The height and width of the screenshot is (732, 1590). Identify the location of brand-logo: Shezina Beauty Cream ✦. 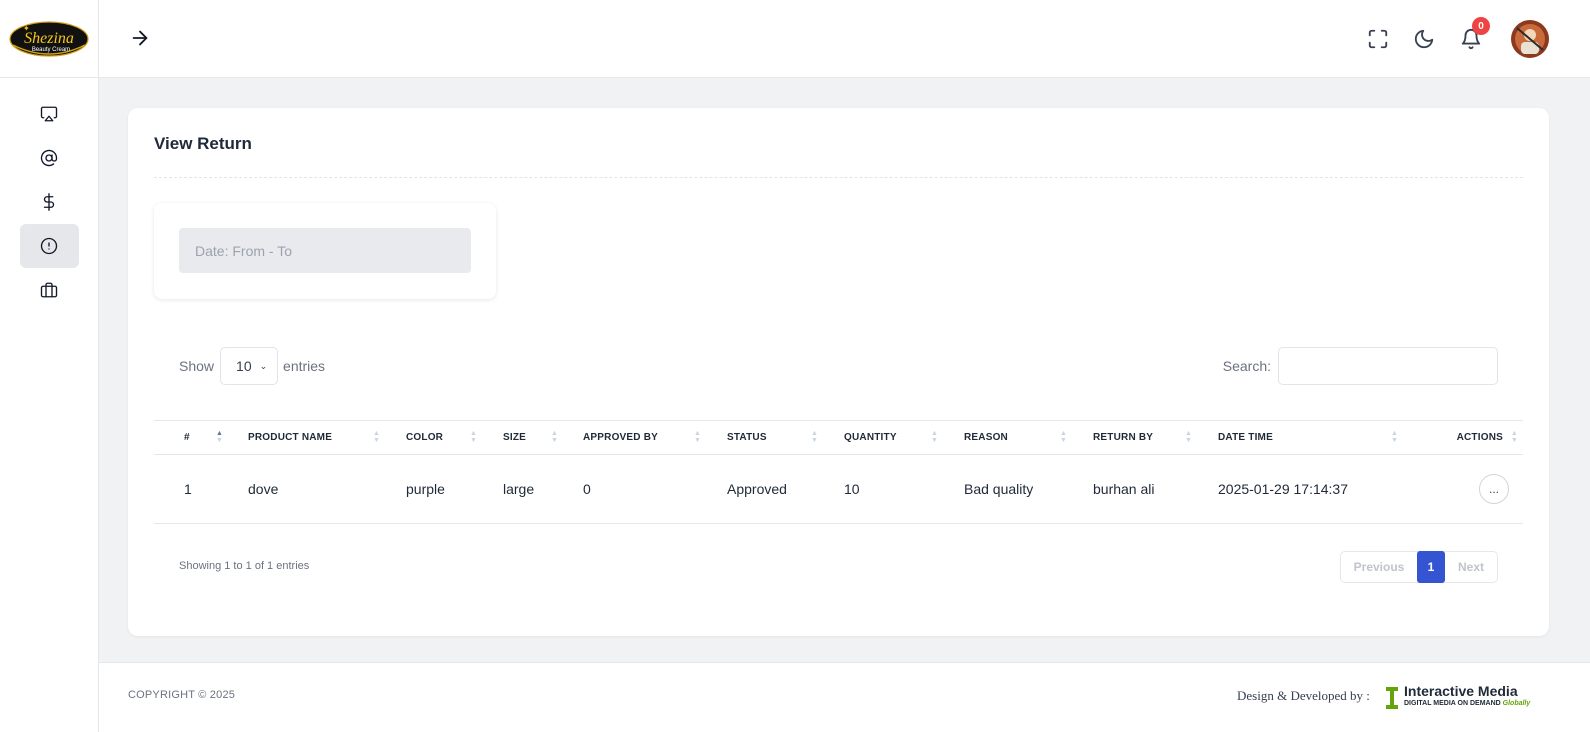
(49, 39).